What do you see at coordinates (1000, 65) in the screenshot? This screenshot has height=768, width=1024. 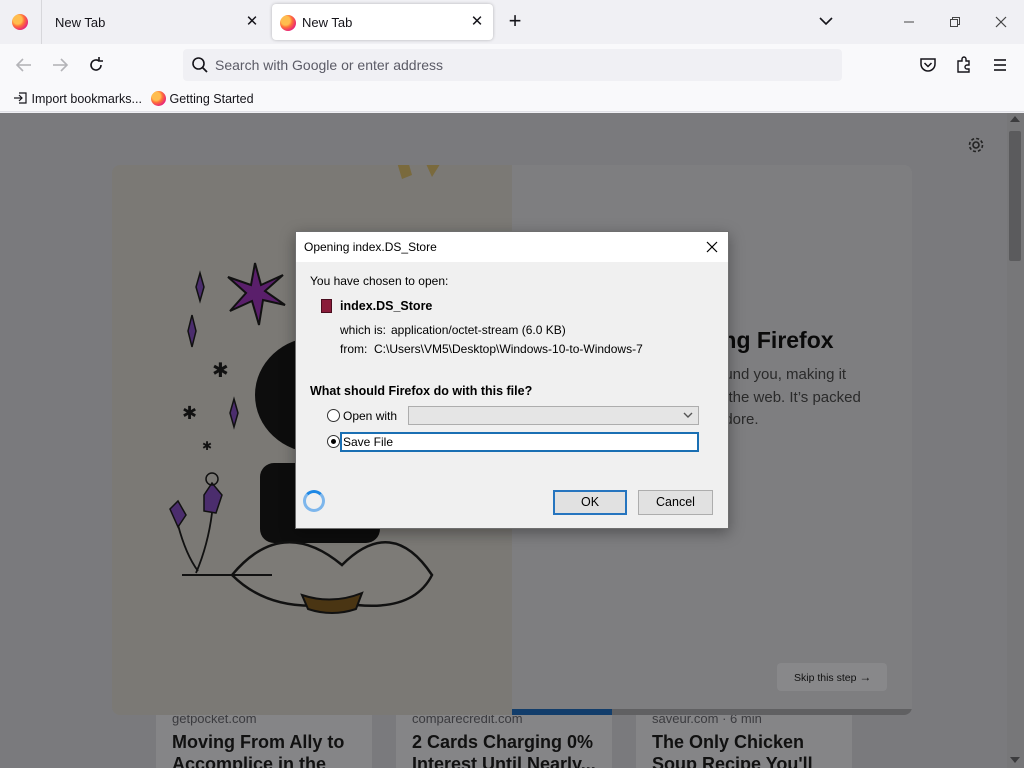 I see `hamburger-menu-icon` at bounding box center [1000, 65].